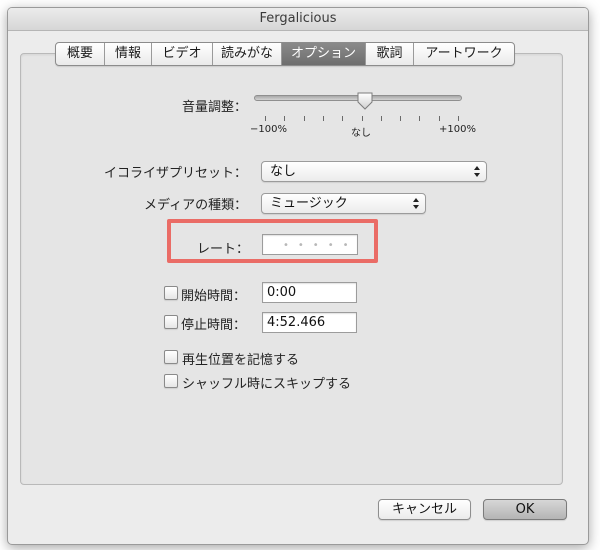 This screenshot has width=600, height=550. What do you see at coordinates (268, 129) in the screenshot?
I see `volume-min-label: −100%` at bounding box center [268, 129].